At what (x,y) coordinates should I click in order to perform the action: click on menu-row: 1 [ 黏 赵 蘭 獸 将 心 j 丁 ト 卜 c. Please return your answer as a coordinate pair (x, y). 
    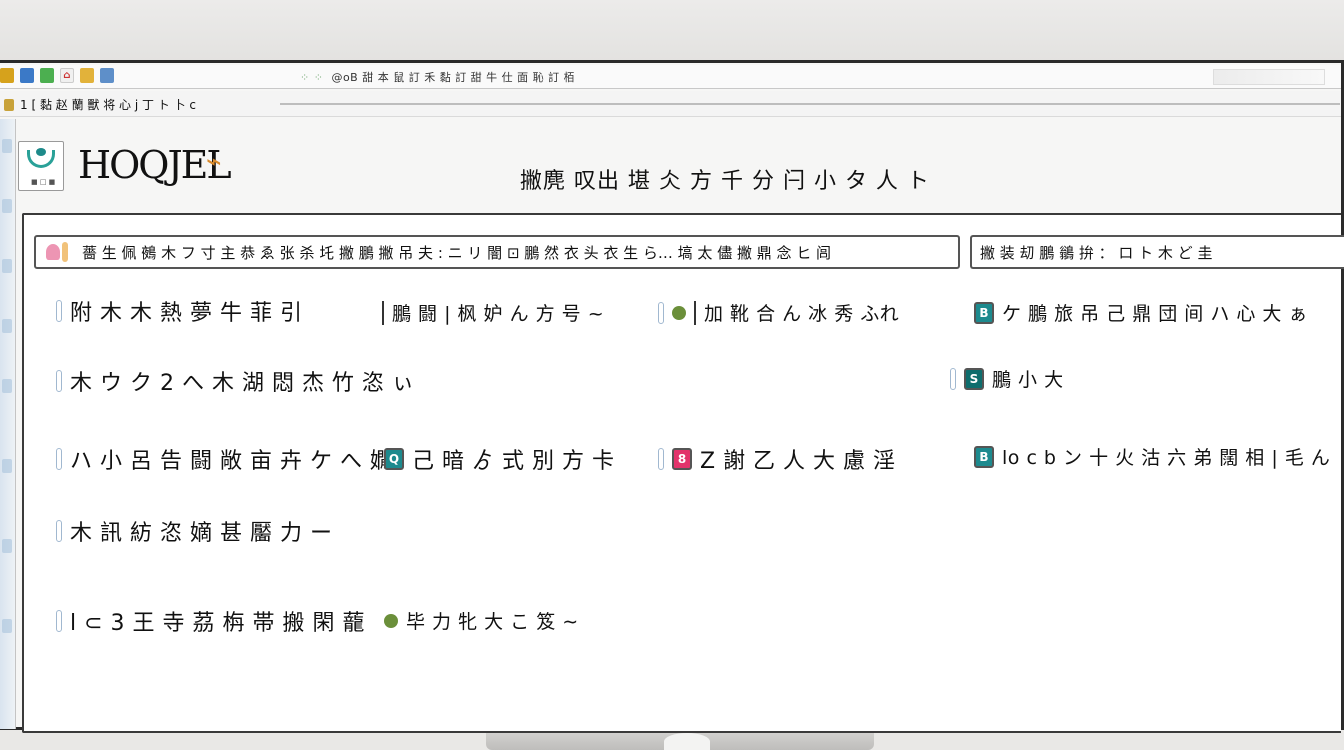
    Looking at the image, I should click on (100, 104).